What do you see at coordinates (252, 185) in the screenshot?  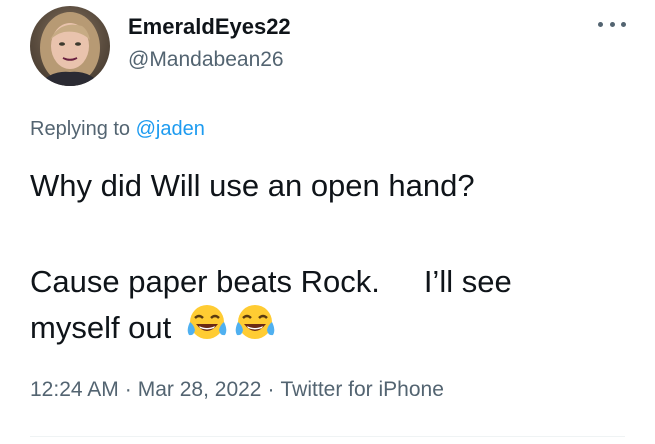 I see `tweet-text-line: Why did Will use an open hand?` at bounding box center [252, 185].